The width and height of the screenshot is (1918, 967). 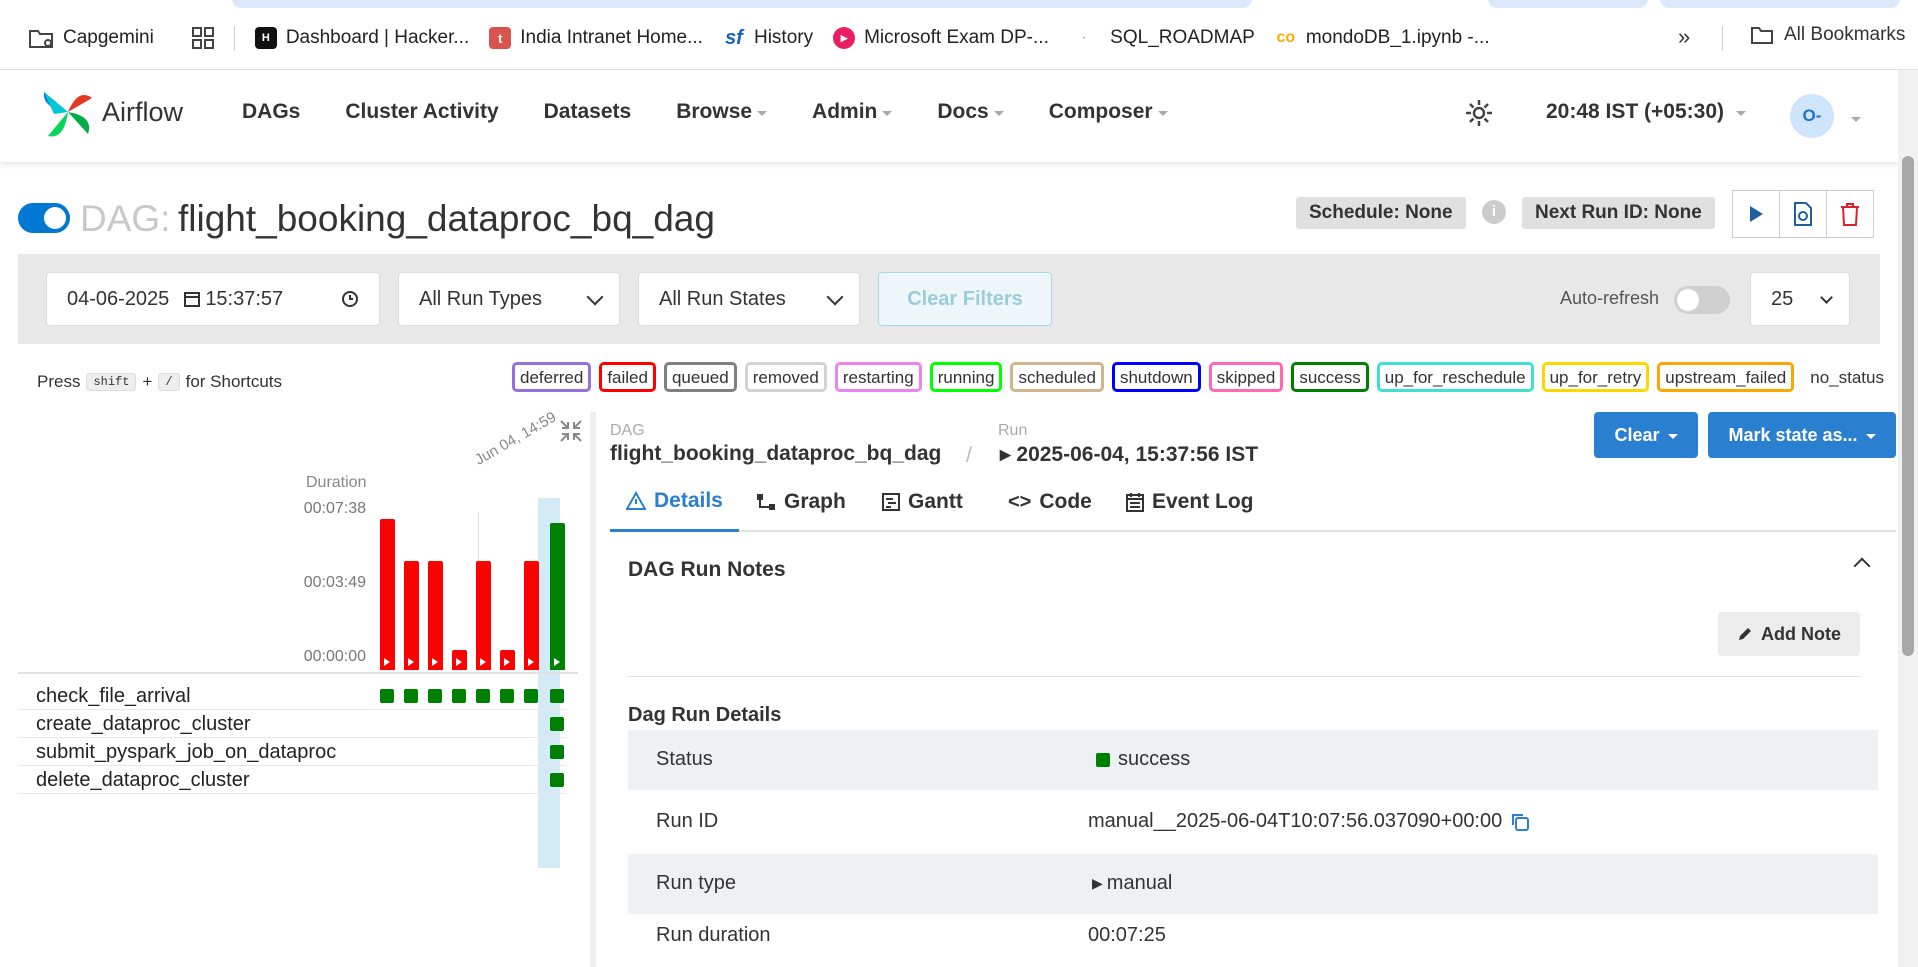 I want to click on legend-upstream-failed: upstream_failed, so click(x=1726, y=377).